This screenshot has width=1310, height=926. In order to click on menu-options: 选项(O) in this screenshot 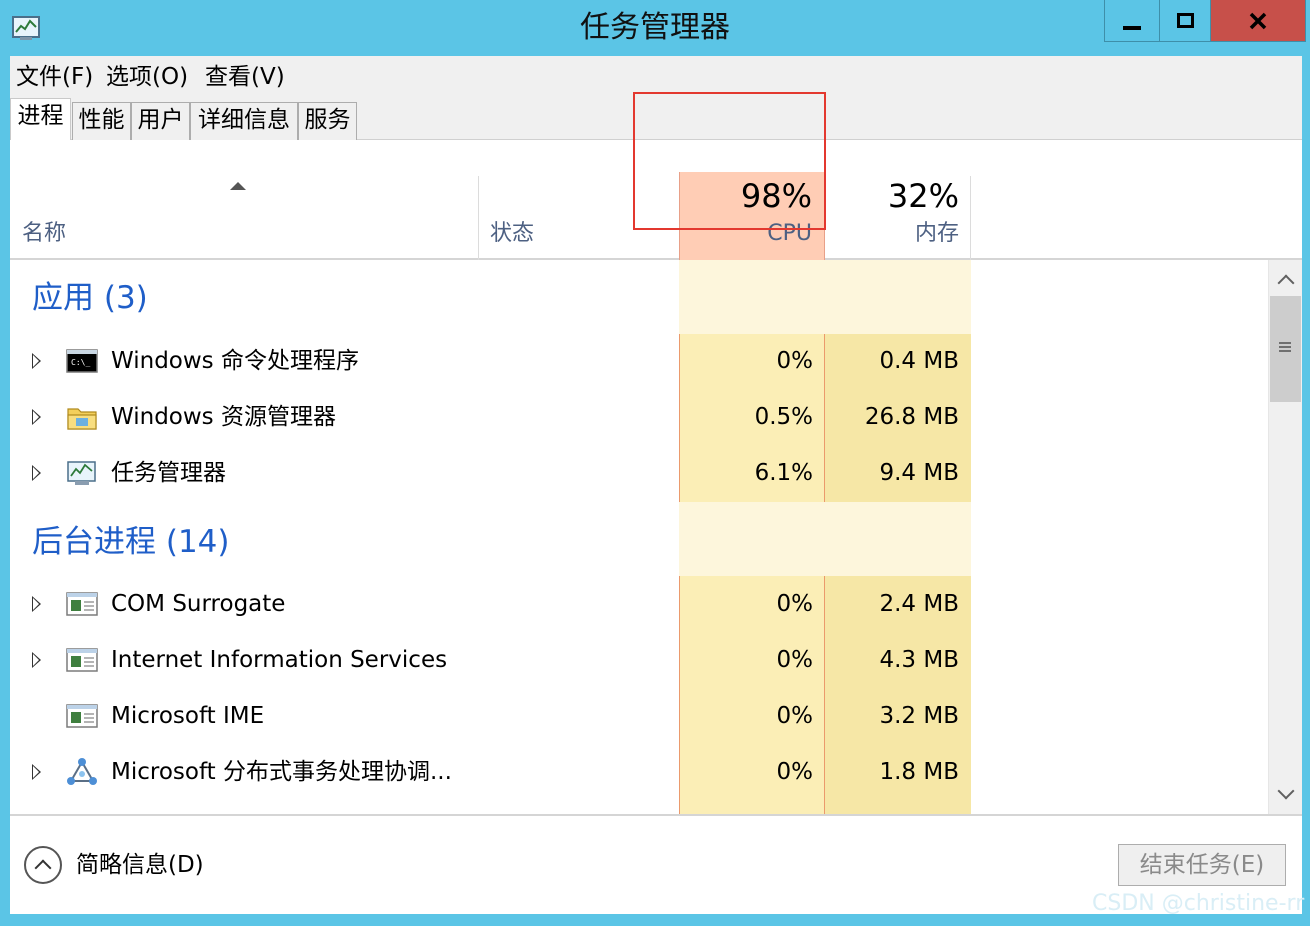, I will do `click(147, 77)`.